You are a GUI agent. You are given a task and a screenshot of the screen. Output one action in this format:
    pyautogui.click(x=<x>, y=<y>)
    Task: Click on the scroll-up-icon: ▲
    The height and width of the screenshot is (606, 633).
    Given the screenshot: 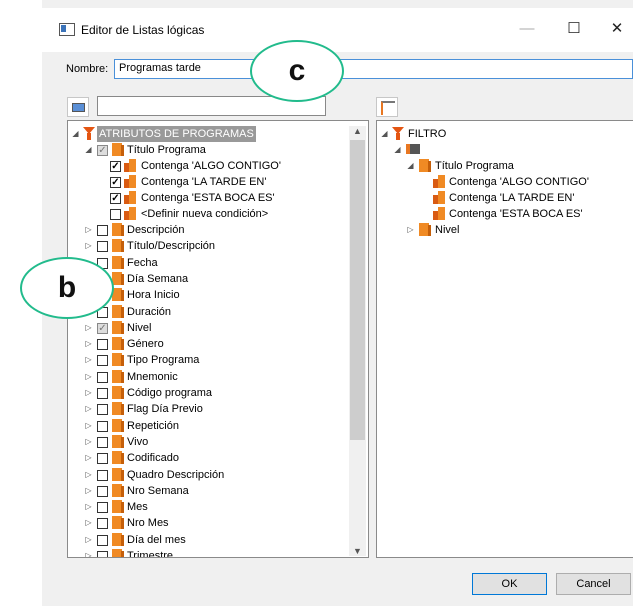 What is the action you would take?
    pyautogui.click(x=357, y=131)
    